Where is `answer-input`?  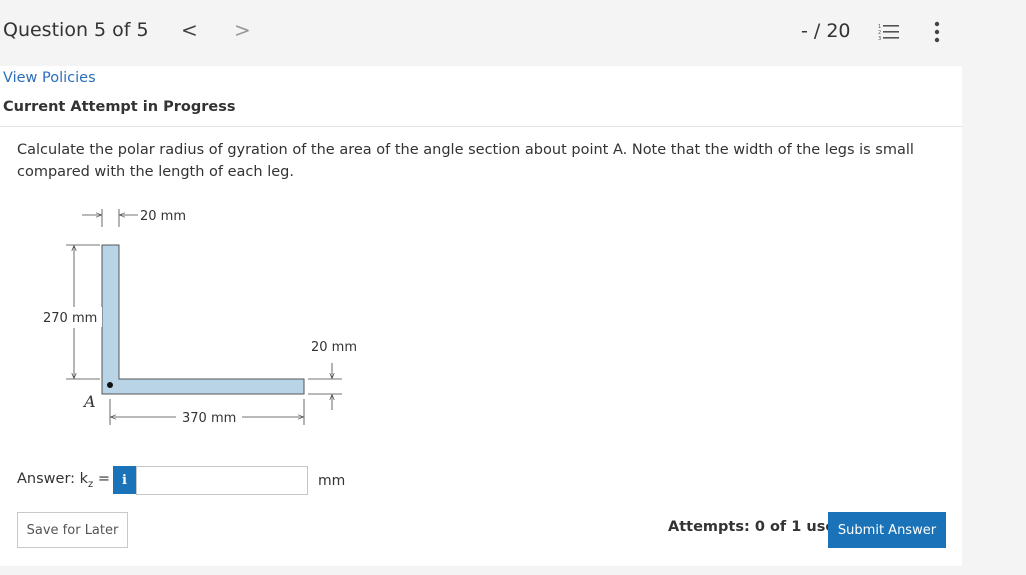
answer-input is located at coordinates (222, 480).